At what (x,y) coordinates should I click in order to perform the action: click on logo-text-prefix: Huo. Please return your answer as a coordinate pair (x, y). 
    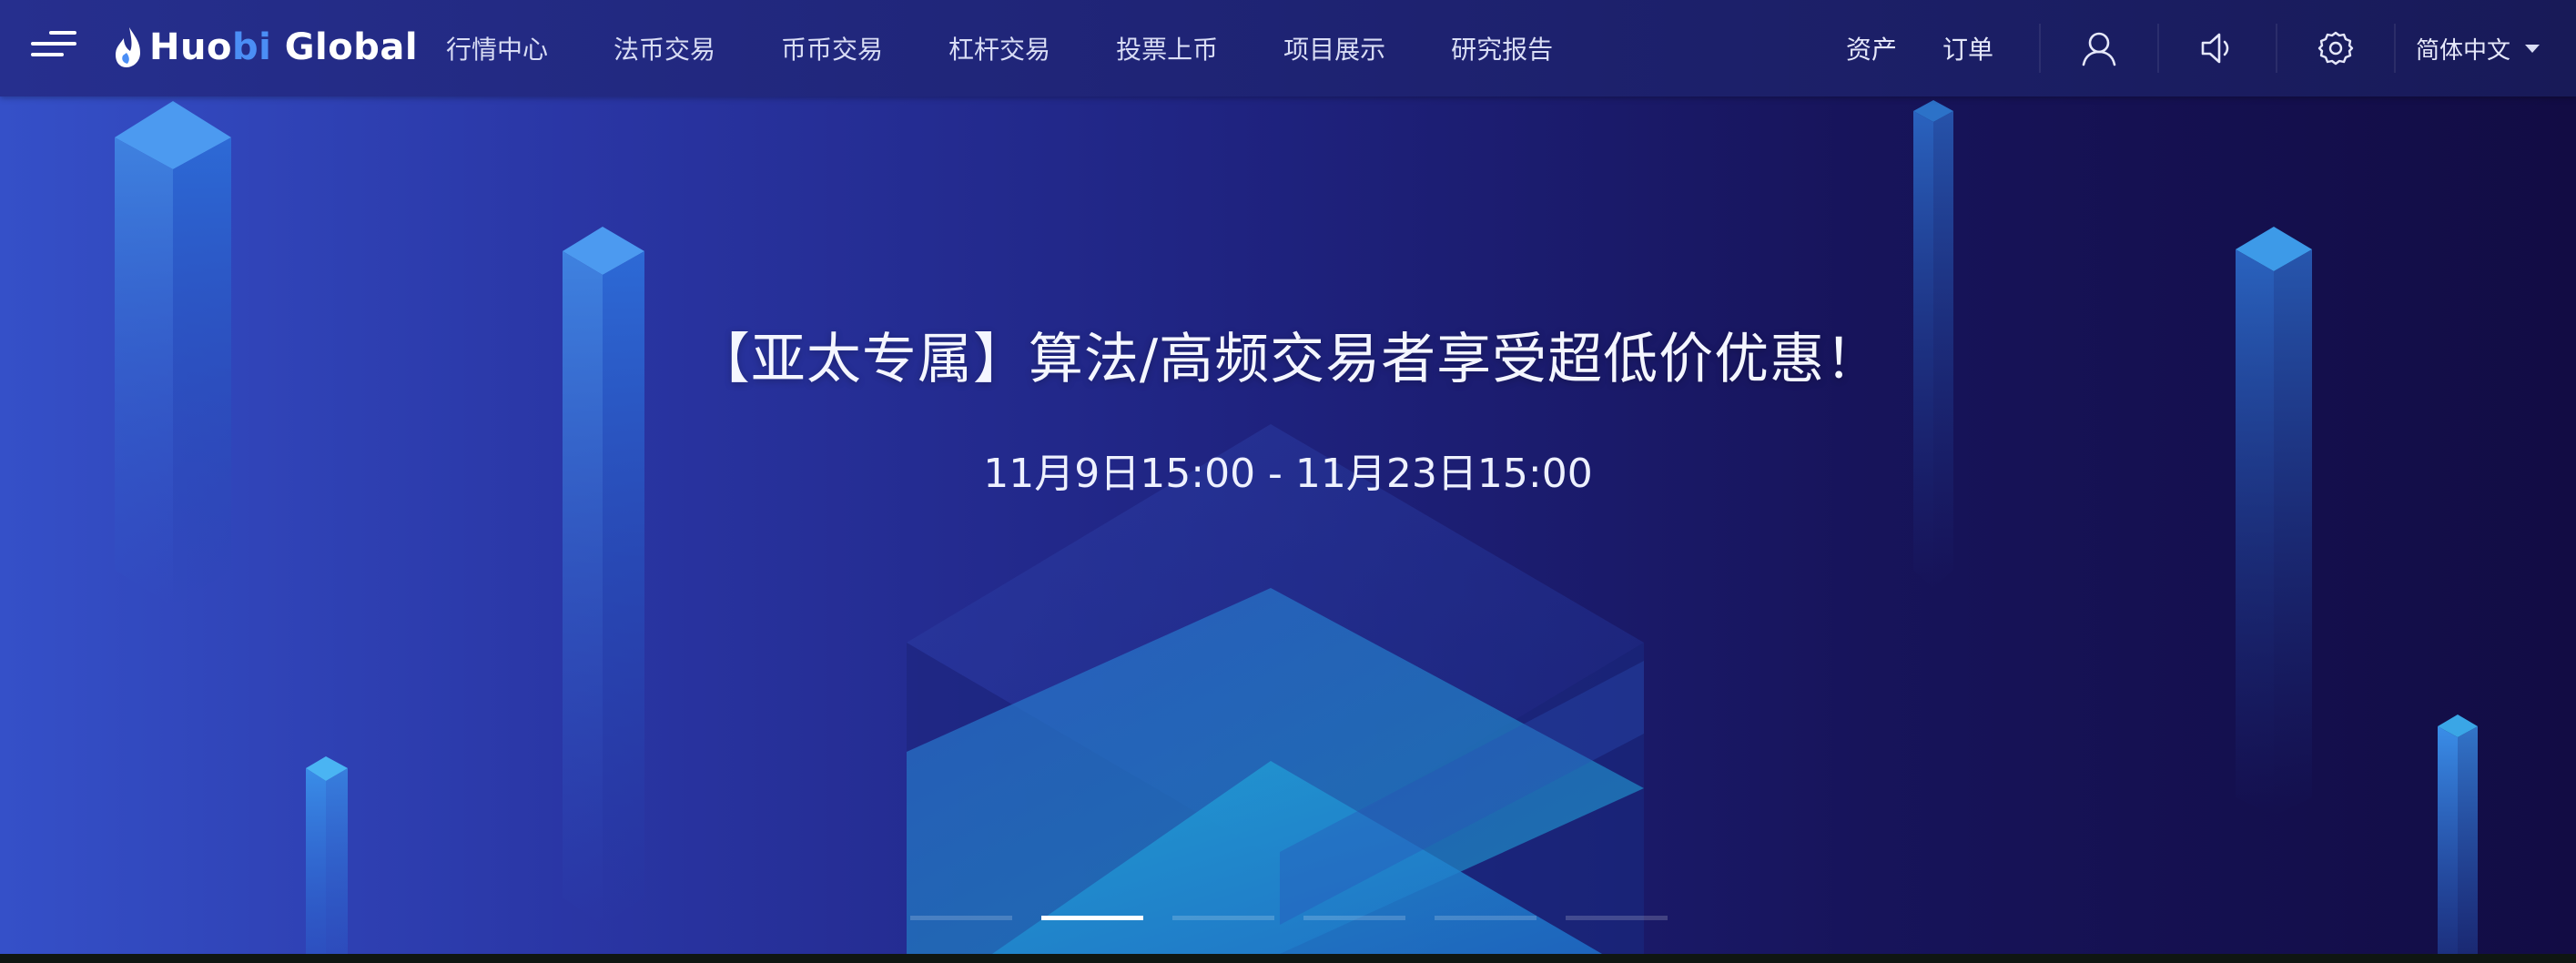
    Looking at the image, I should click on (190, 47).